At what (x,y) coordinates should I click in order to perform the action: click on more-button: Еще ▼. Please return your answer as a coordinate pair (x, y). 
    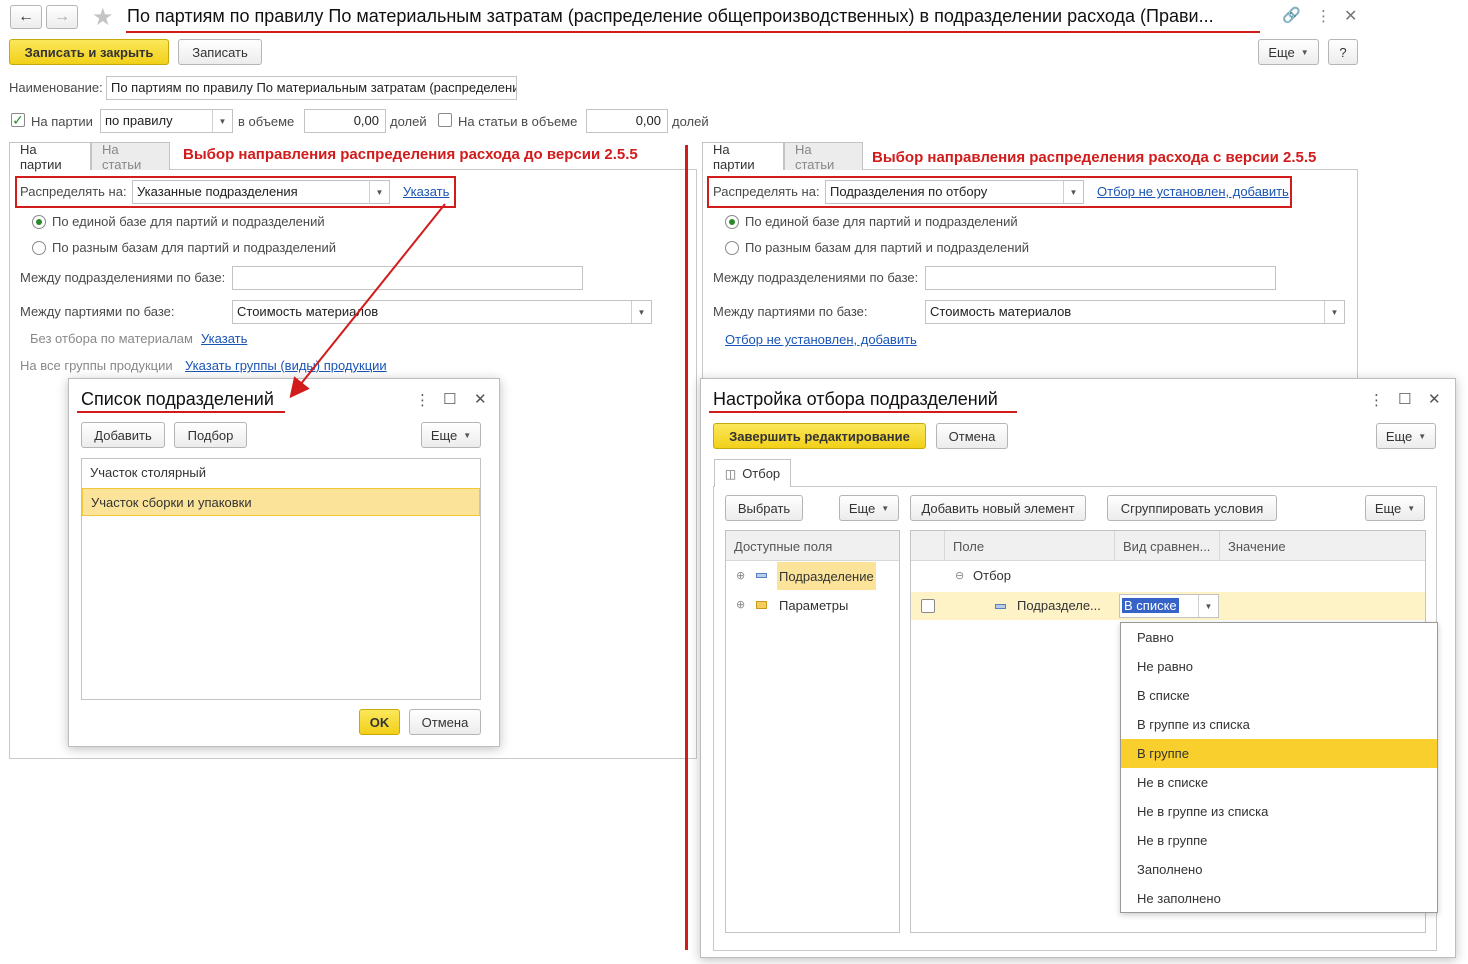
    Looking at the image, I should click on (1288, 52).